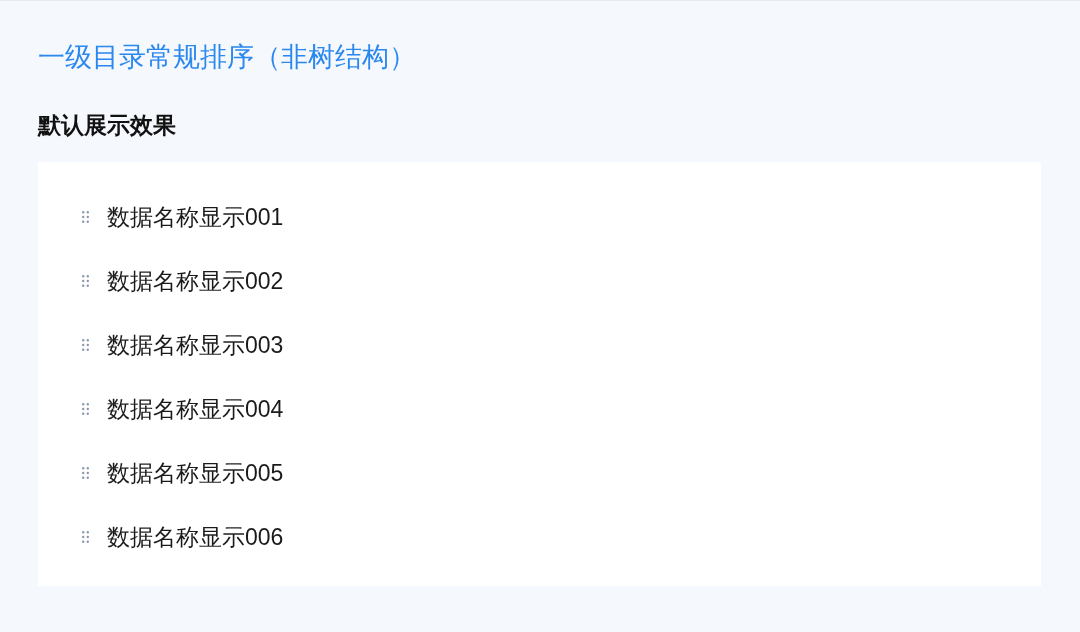  What do you see at coordinates (195, 345) in the screenshot?
I see `item-label: 数据名称显示003` at bounding box center [195, 345].